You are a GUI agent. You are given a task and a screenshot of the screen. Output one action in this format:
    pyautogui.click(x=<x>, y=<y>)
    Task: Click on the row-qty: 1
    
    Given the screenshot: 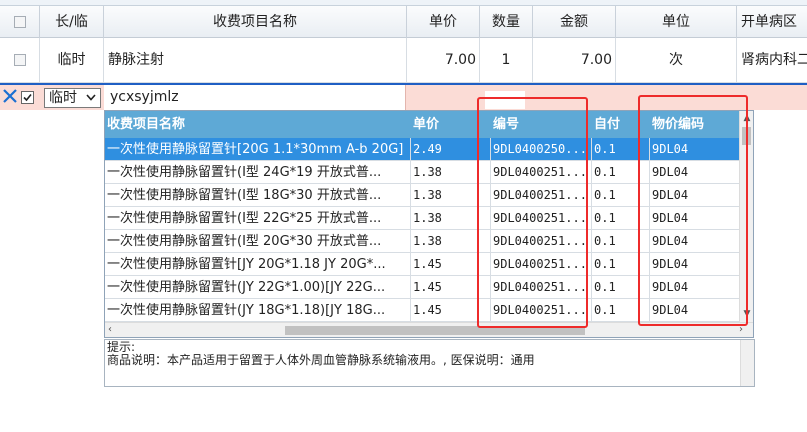 What is the action you would take?
    pyautogui.click(x=506, y=60)
    